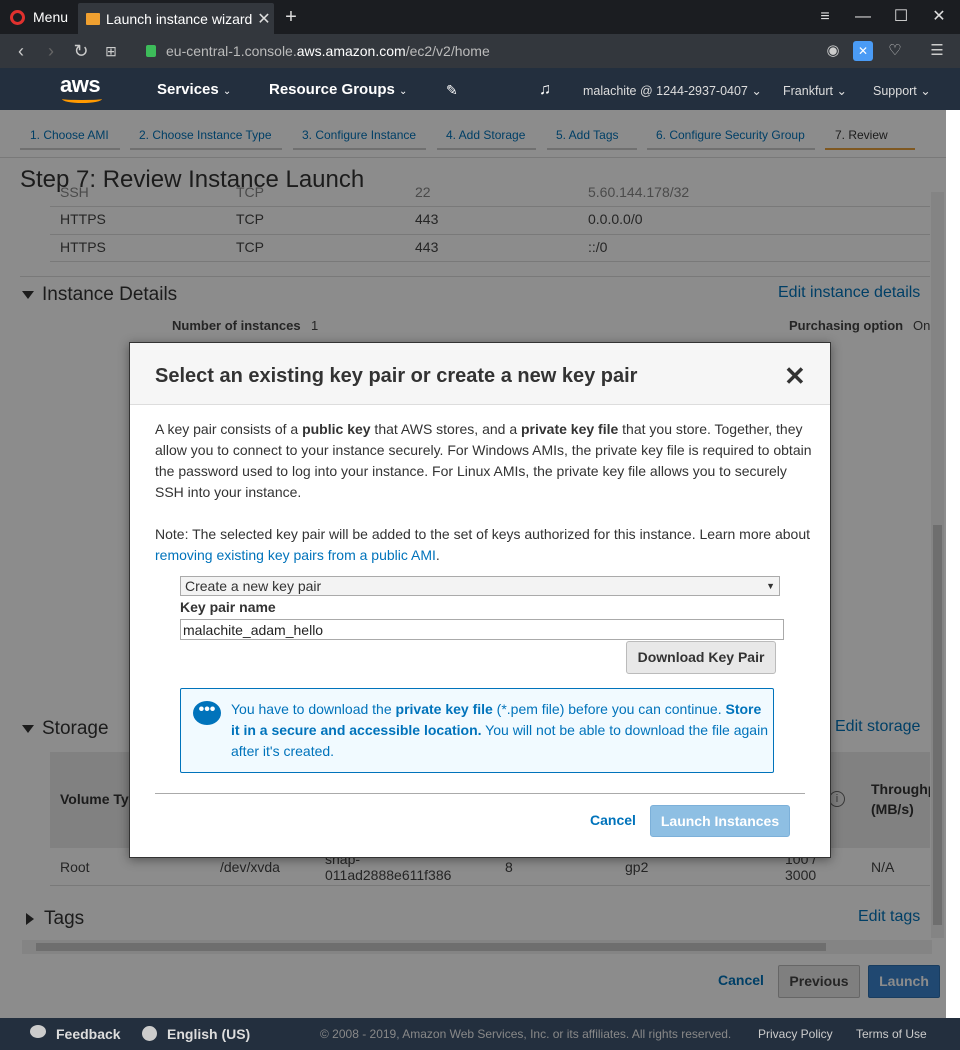 This screenshot has width=960, height=1050. What do you see at coordinates (482, 629) in the screenshot?
I see `key-pair-name-input` at bounding box center [482, 629].